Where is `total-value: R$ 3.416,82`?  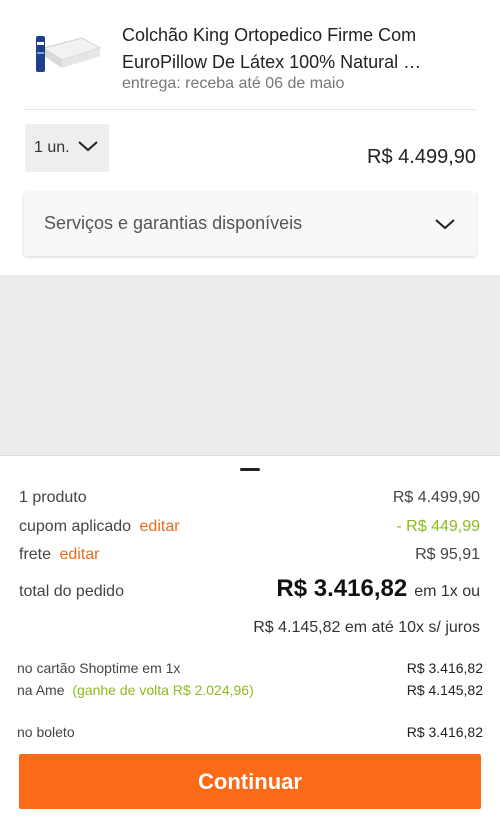
total-value: R$ 3.416,82 is located at coordinates (342, 588).